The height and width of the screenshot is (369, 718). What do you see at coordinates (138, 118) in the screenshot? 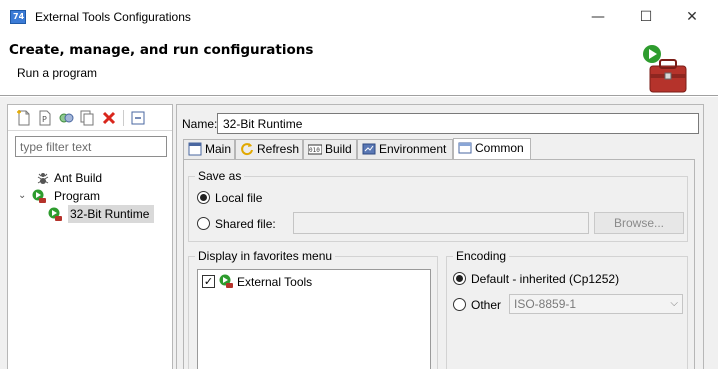
I see `collapse-all-icon` at bounding box center [138, 118].